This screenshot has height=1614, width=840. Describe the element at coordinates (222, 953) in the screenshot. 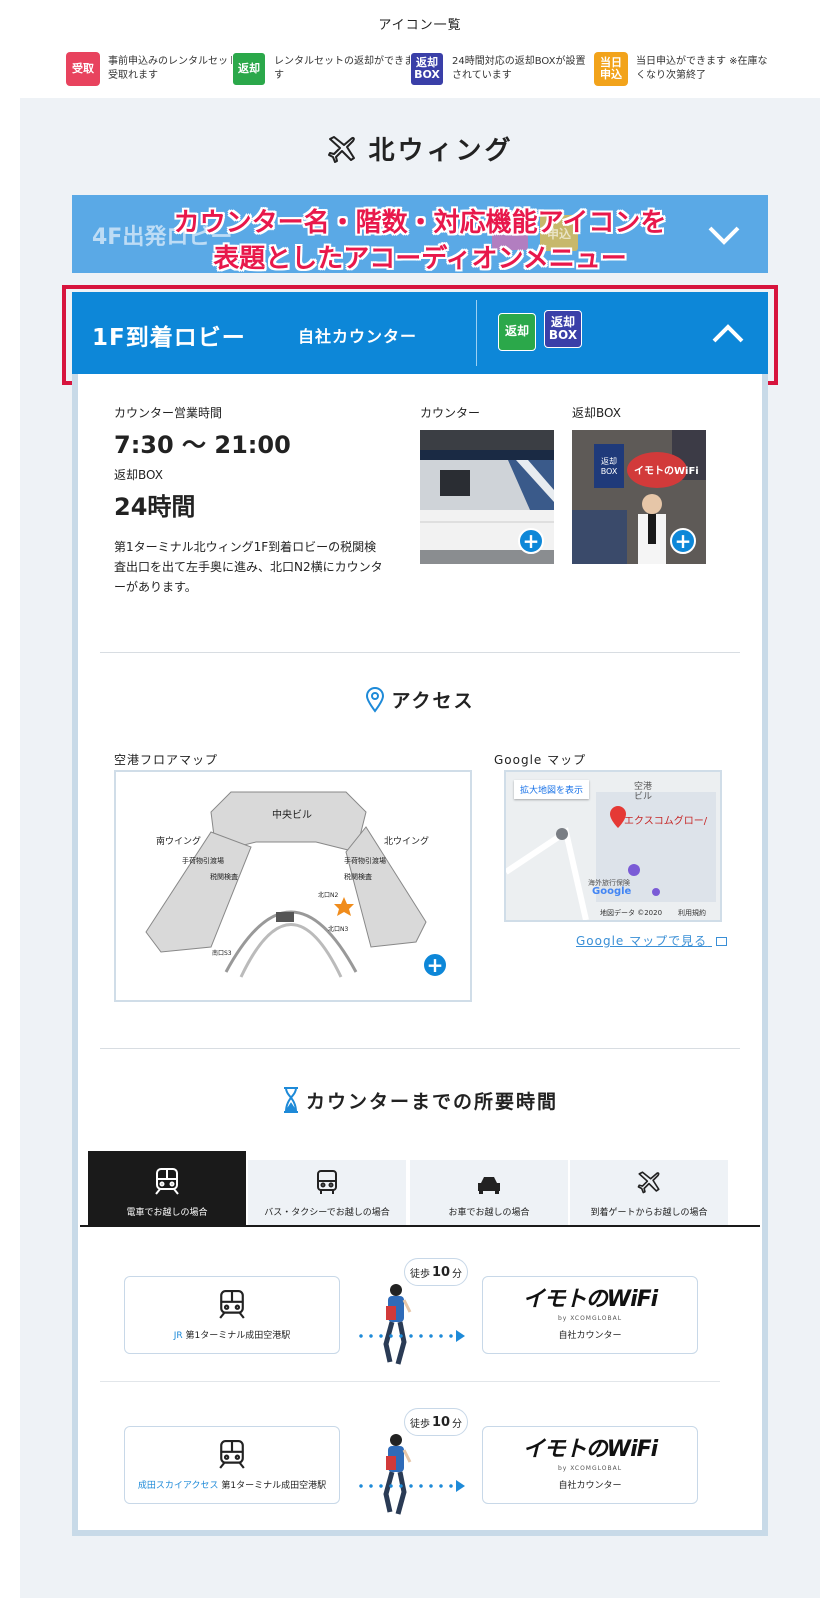

I see `map-label: 南口S3` at that location.